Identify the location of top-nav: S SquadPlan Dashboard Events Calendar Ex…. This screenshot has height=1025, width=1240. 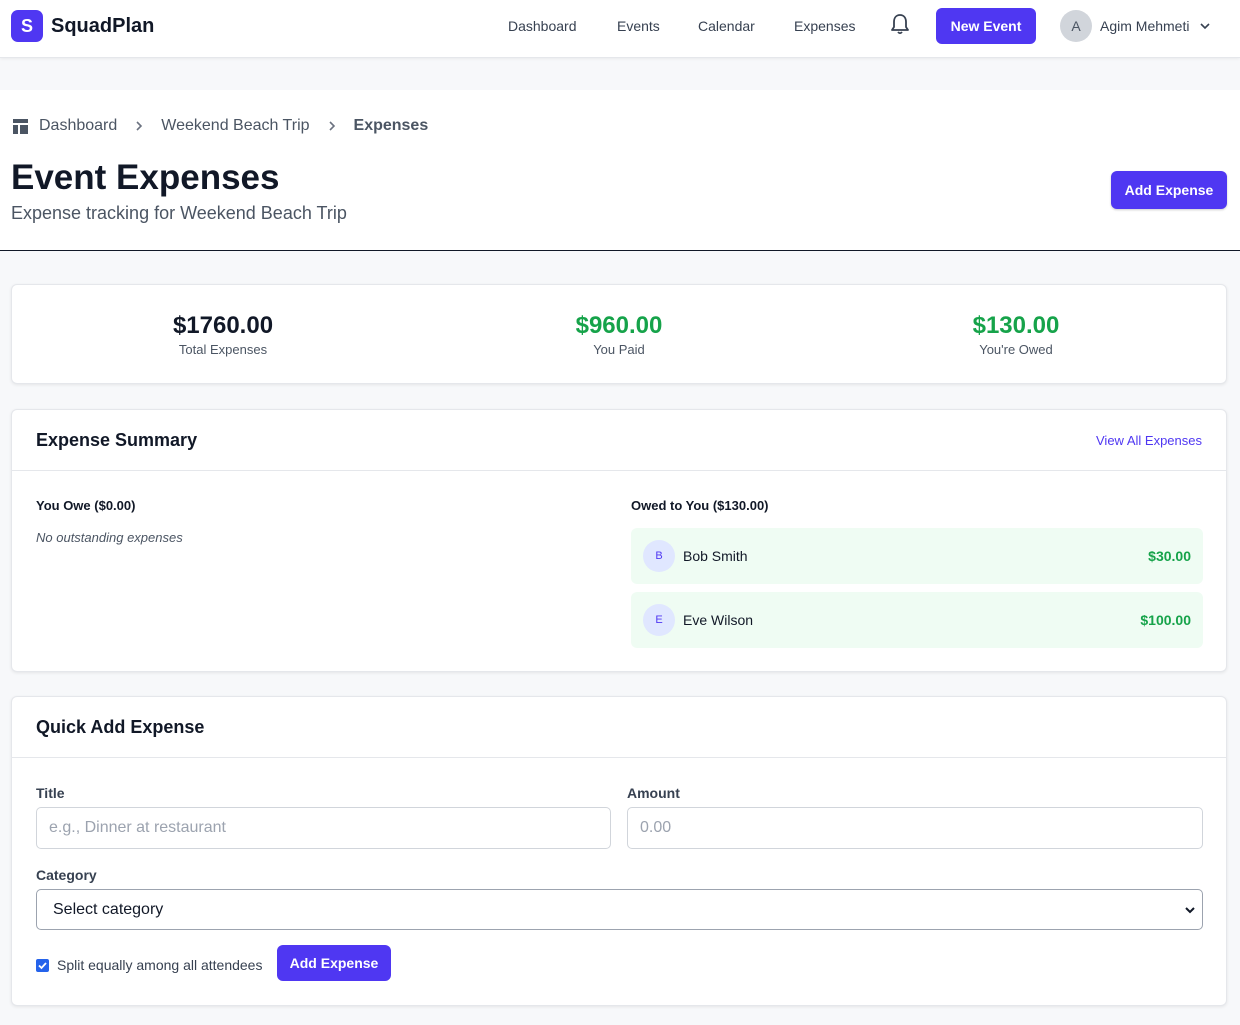
(620, 29).